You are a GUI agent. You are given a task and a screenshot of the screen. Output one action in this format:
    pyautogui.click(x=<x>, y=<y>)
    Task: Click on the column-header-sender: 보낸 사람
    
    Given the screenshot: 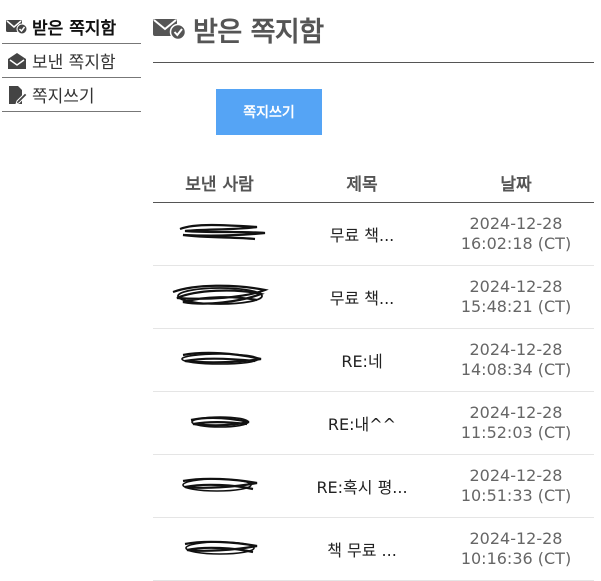 What is the action you would take?
    pyautogui.click(x=219, y=182)
    